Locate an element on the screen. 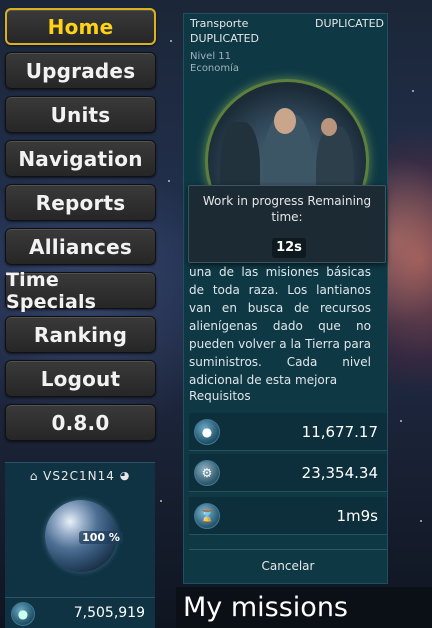 The image size is (432, 628). menu-navigation-button: Navigation is located at coordinates (80, 158).